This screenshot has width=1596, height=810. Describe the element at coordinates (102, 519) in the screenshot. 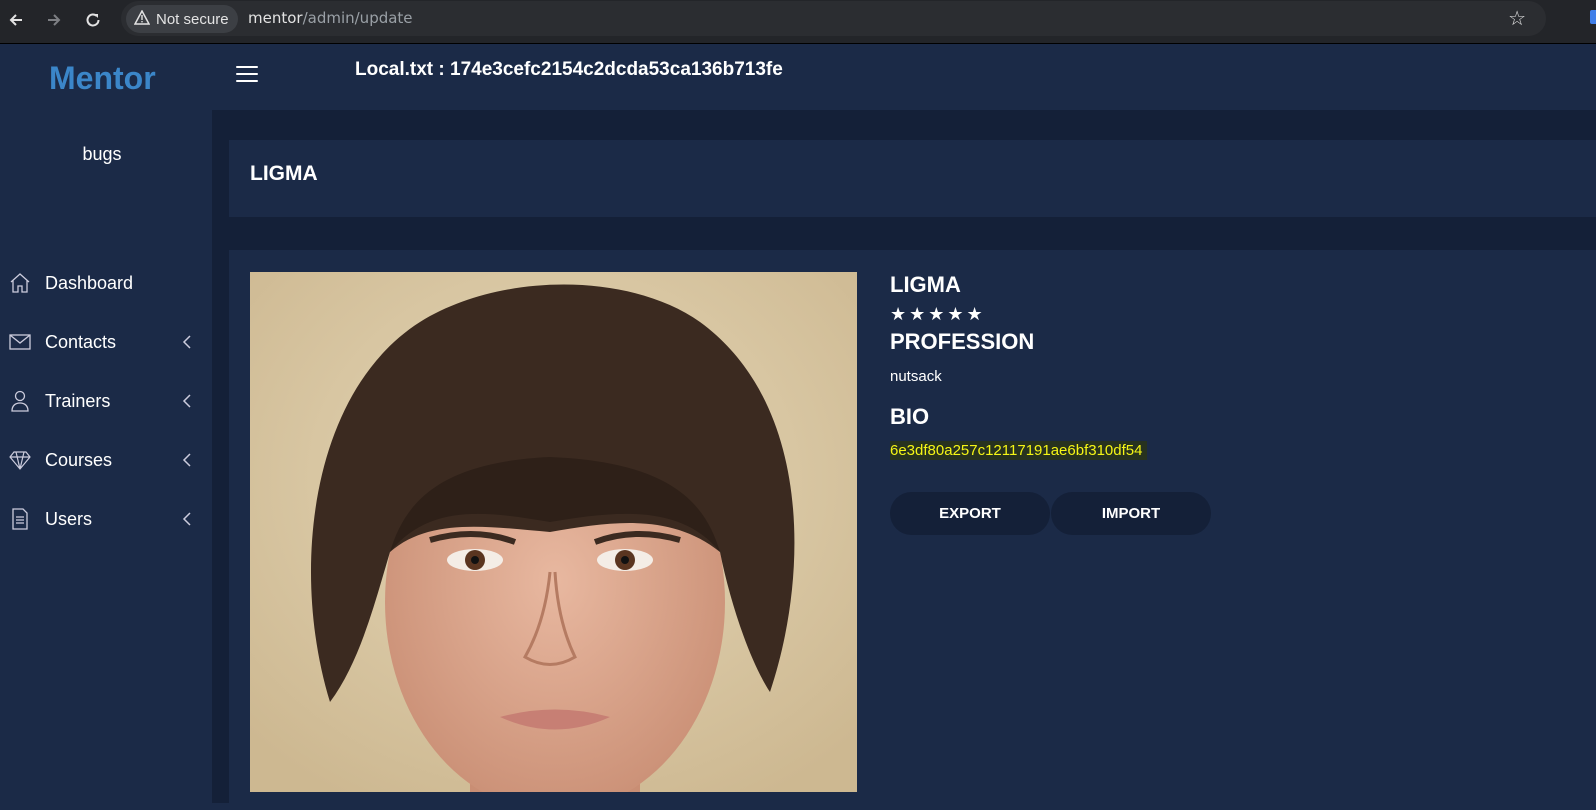

I see `sidebar-item-users: Users` at that location.